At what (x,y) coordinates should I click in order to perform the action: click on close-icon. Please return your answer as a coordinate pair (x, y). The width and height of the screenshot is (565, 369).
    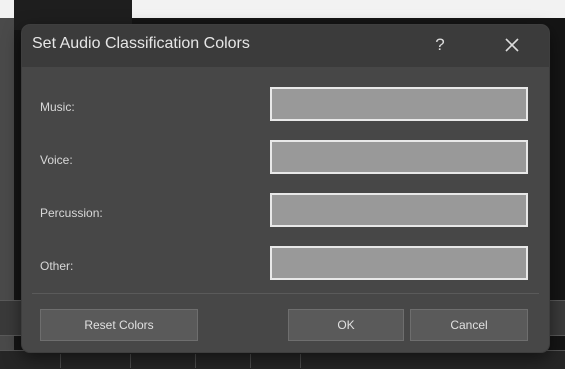
    Looking at the image, I should click on (512, 45).